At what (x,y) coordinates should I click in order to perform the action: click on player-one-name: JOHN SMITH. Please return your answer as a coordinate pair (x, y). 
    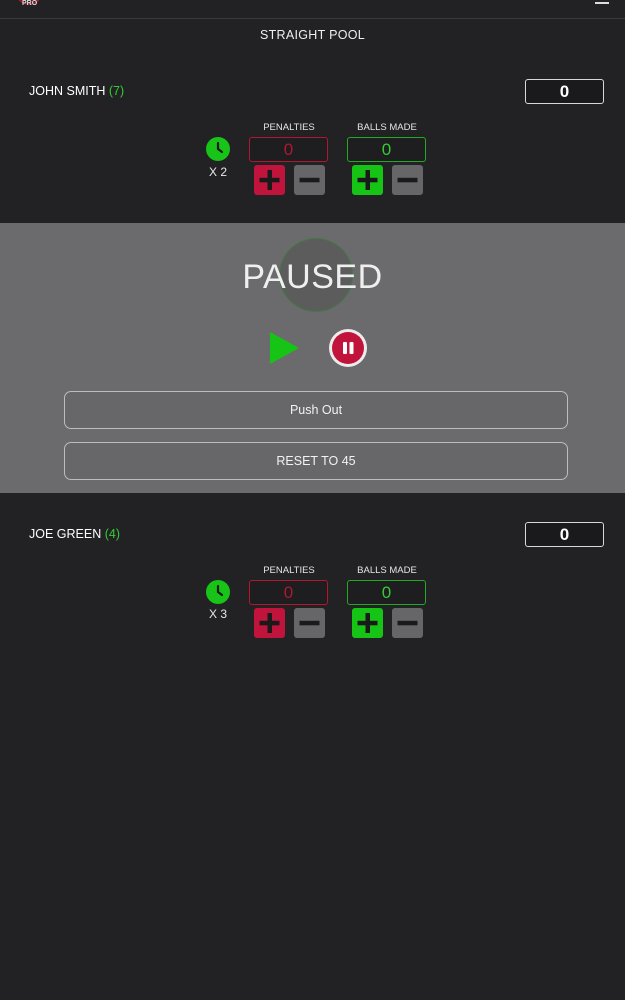
    Looking at the image, I should click on (67, 91).